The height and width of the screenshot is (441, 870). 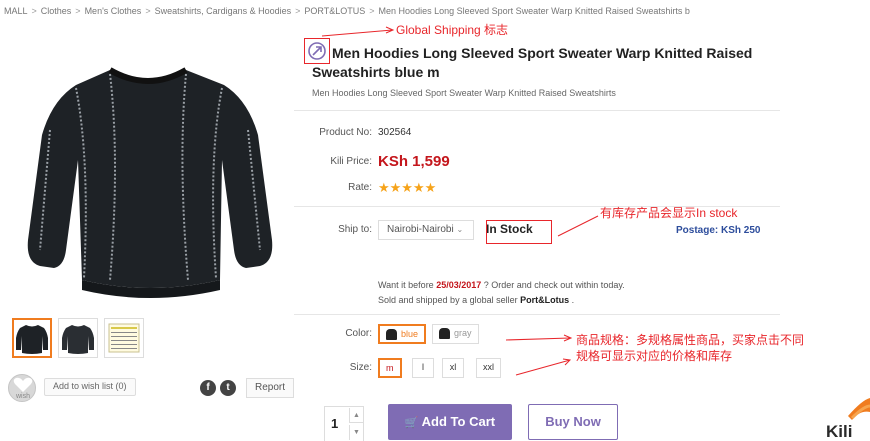 I want to click on rating-stars: ★★★★★, so click(x=407, y=187).